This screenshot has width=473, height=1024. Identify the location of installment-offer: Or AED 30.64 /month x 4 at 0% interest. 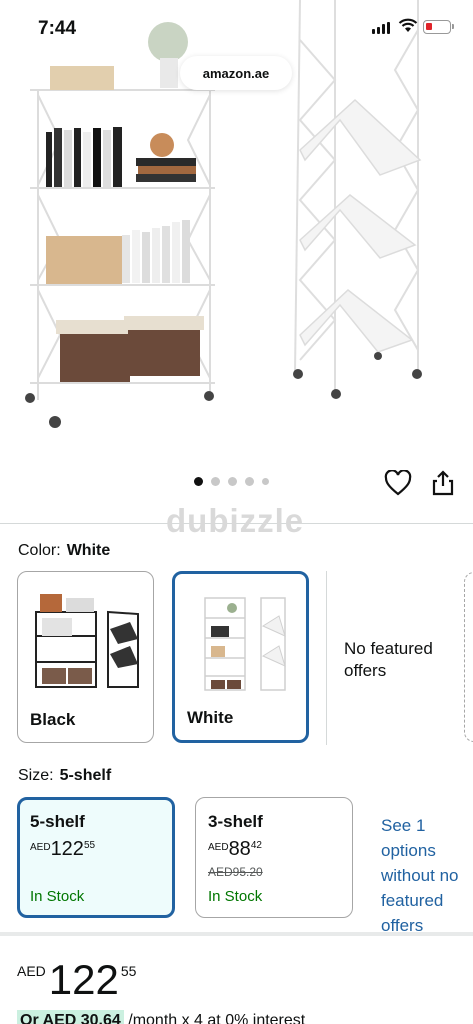
(161, 1017).